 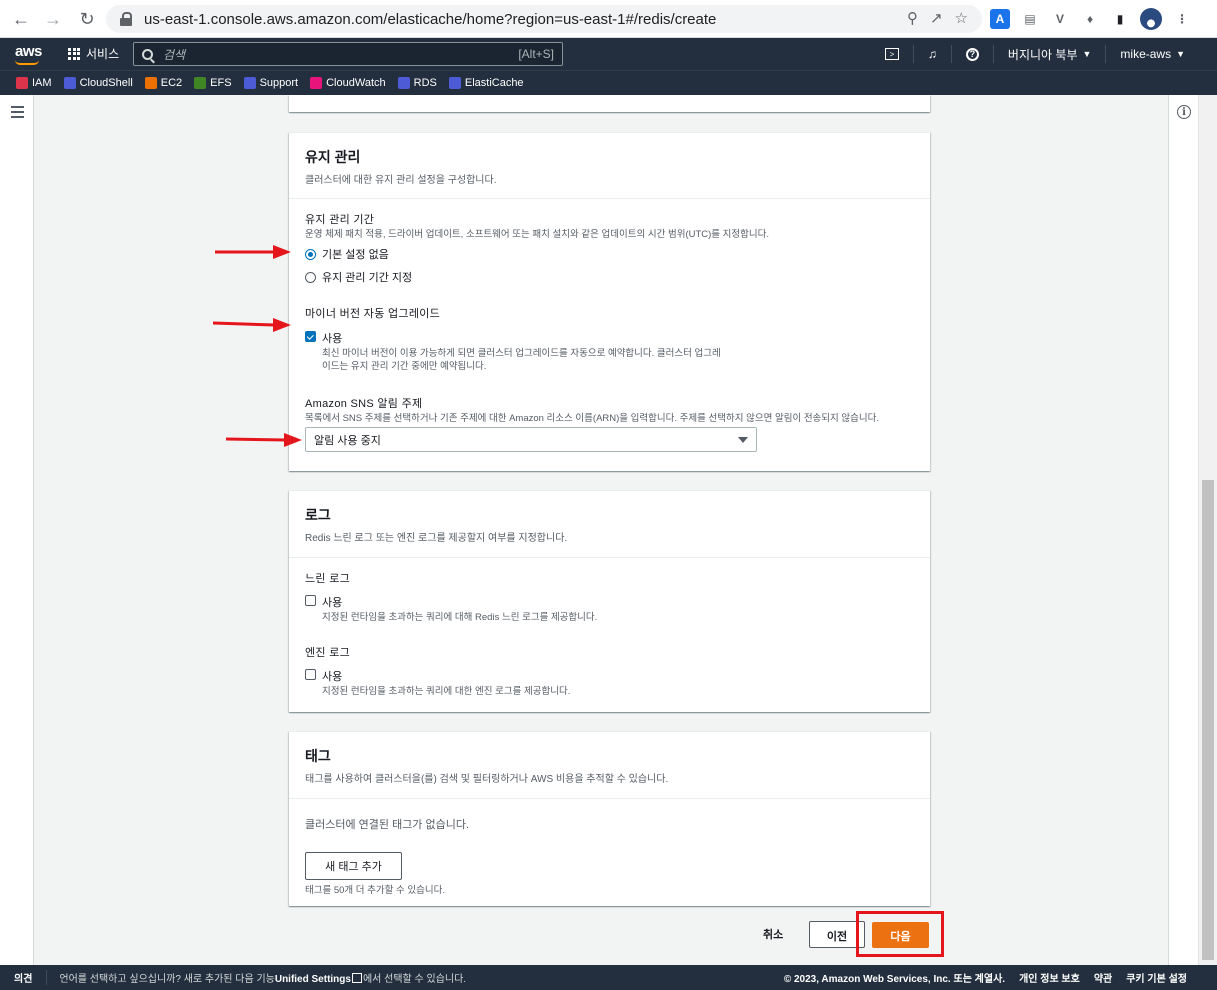 What do you see at coordinates (332, 603) in the screenshot?
I see `slow-log-check-label: 사용` at bounding box center [332, 603].